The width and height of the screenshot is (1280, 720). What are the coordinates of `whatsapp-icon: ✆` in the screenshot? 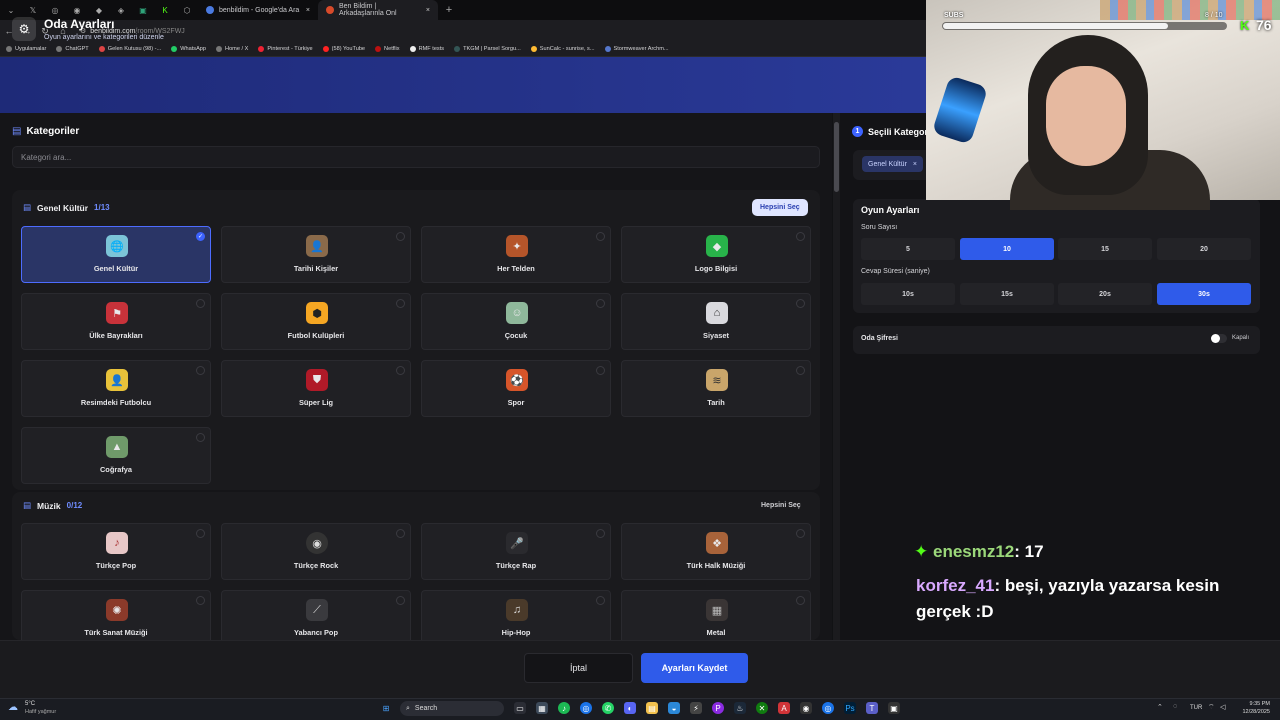 It's located at (608, 708).